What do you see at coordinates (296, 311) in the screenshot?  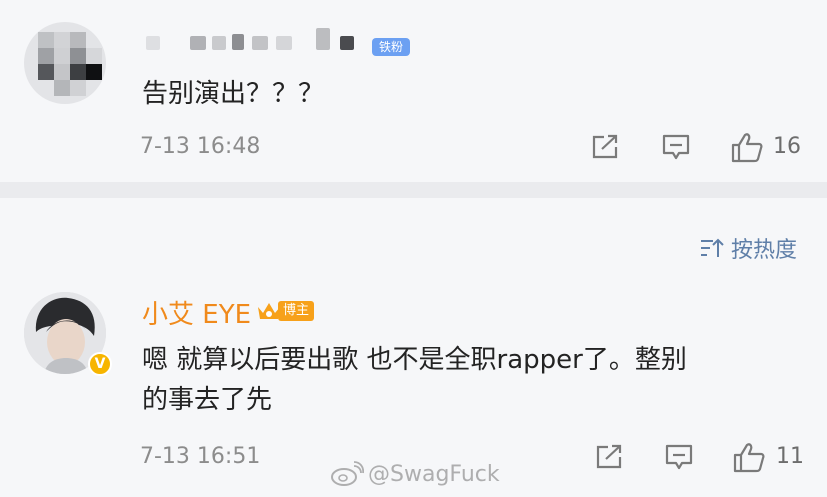 I see `blogger-badge-label: 博主` at bounding box center [296, 311].